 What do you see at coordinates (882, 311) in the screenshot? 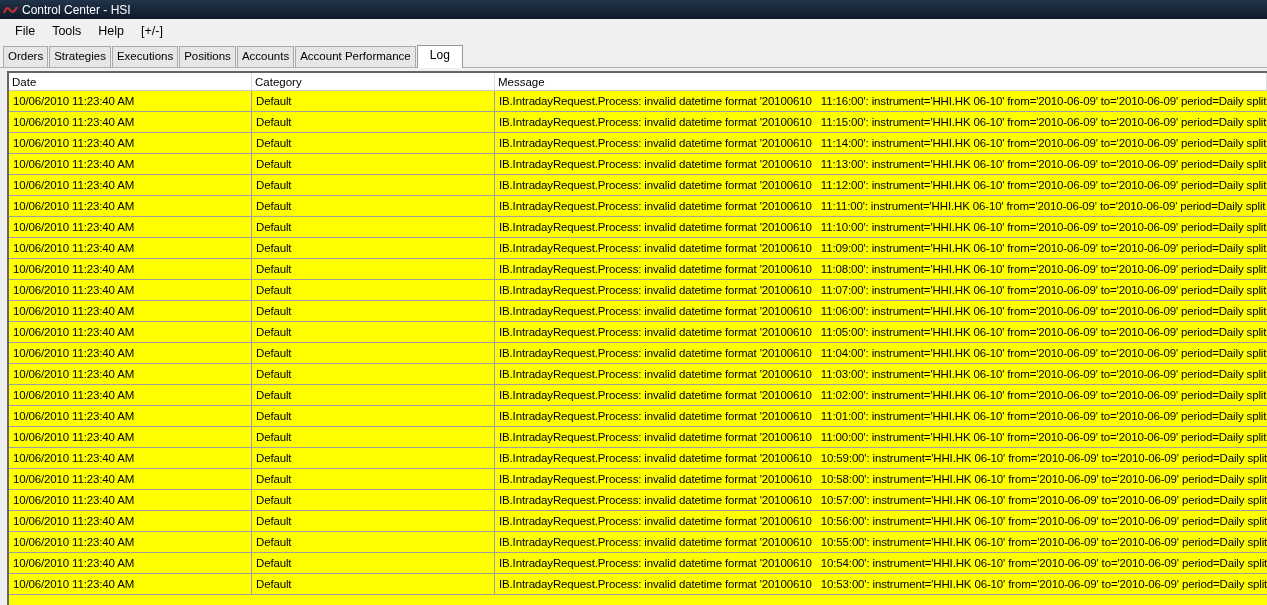
I see `table-cell-text: IB.IntradayRequest.Process: invalid datetime format '20100610 11:06:00': instrument='HHI.HK 06-10' from='2010-06-09' to='2010-06-09' period=Daily split` at bounding box center [882, 311].